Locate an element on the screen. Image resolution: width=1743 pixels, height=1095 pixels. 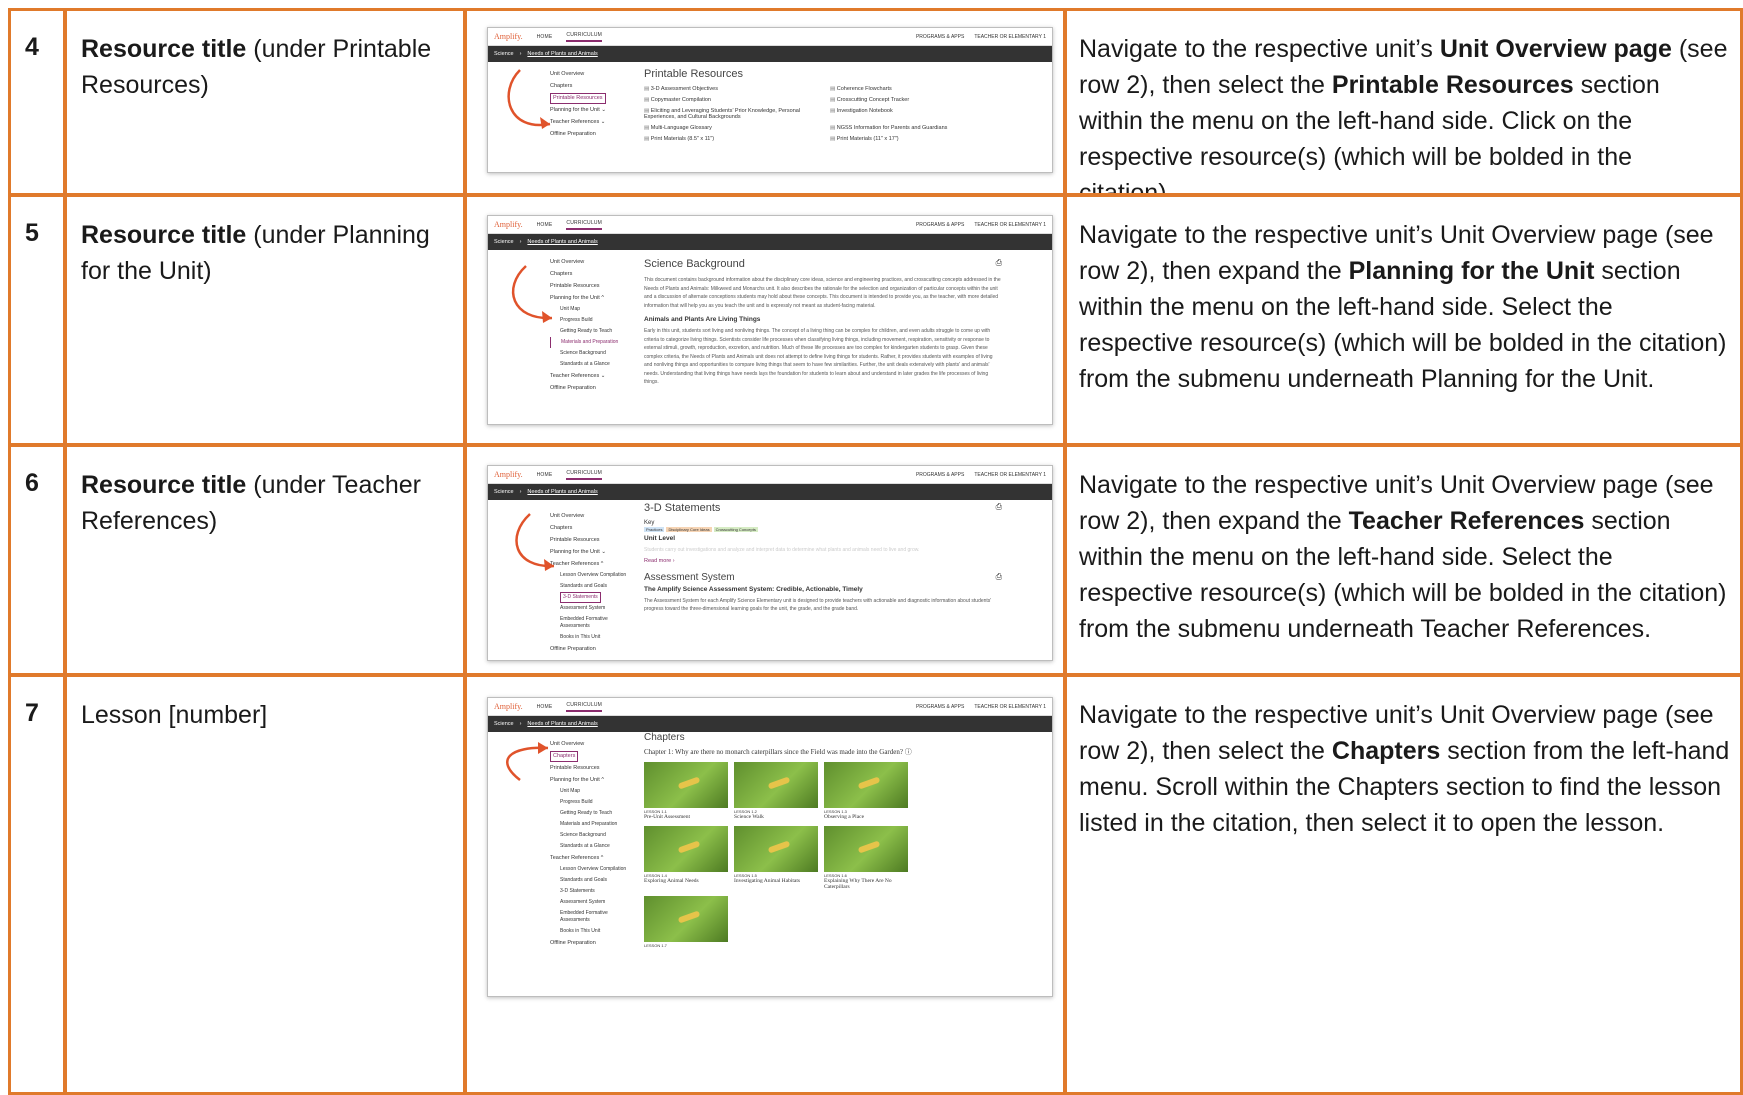
lesson-card: LESSON 1.7 is located at coordinates (686, 922).